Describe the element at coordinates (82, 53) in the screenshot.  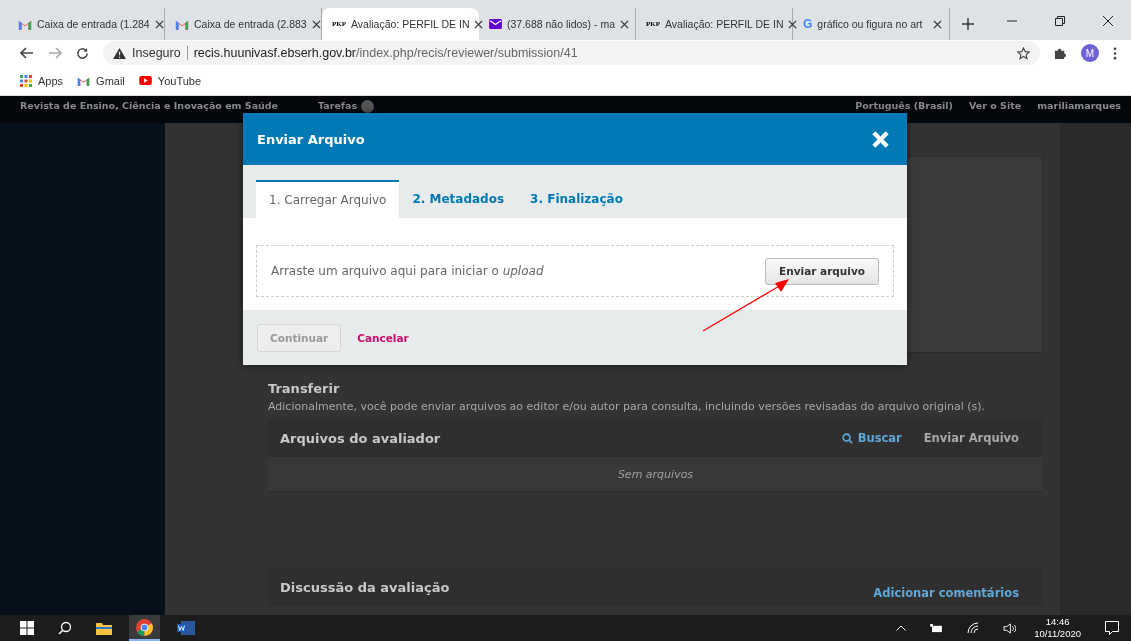
I see `reload-icon` at that location.